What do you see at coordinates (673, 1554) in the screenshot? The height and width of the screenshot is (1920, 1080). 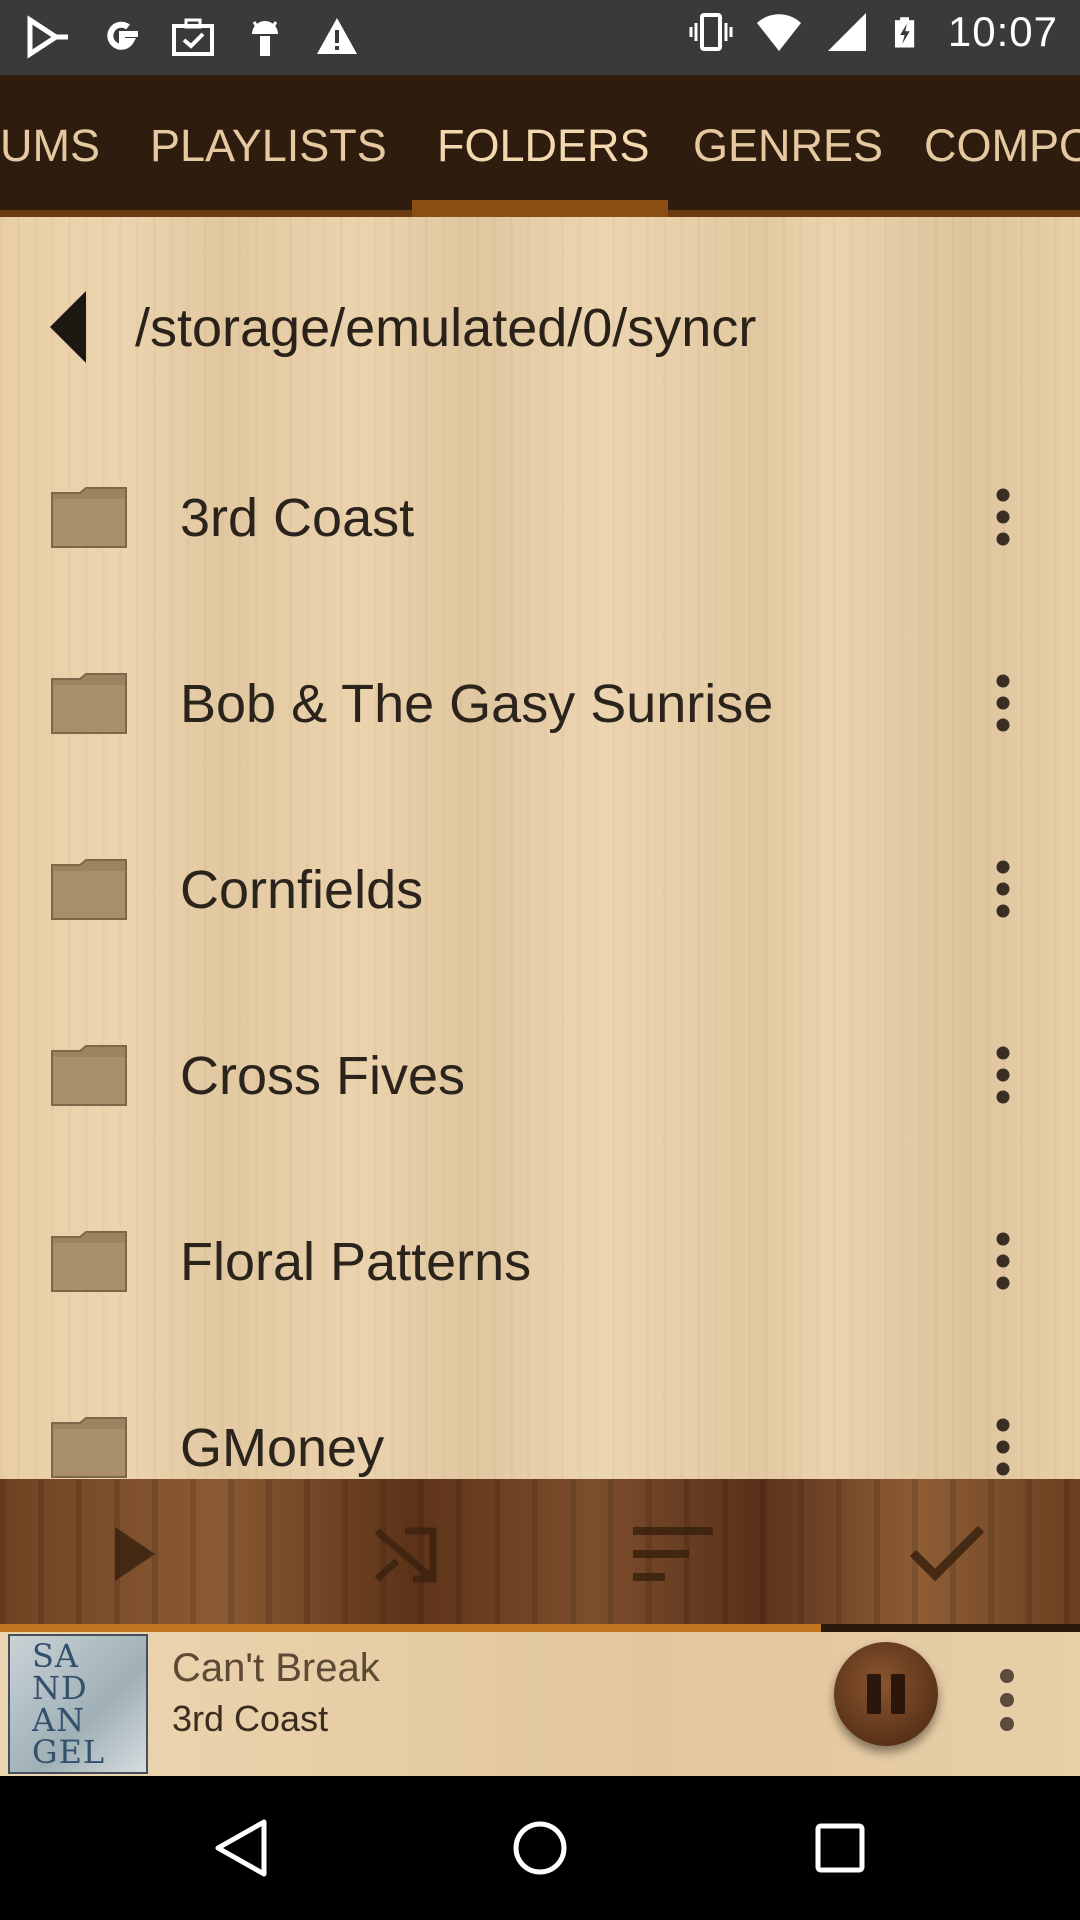 I see `sort-icon` at bounding box center [673, 1554].